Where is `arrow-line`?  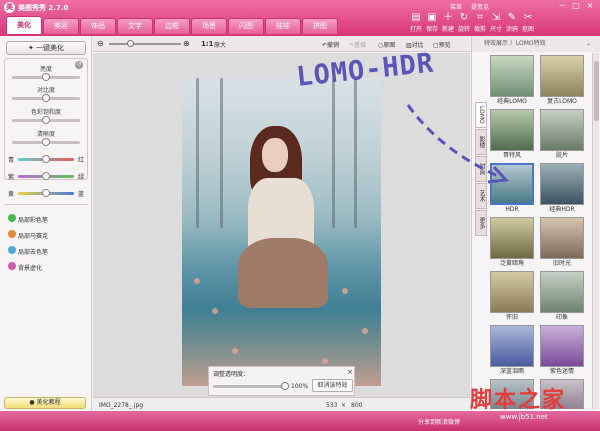
arrow-line is located at coordinates (453, 141).